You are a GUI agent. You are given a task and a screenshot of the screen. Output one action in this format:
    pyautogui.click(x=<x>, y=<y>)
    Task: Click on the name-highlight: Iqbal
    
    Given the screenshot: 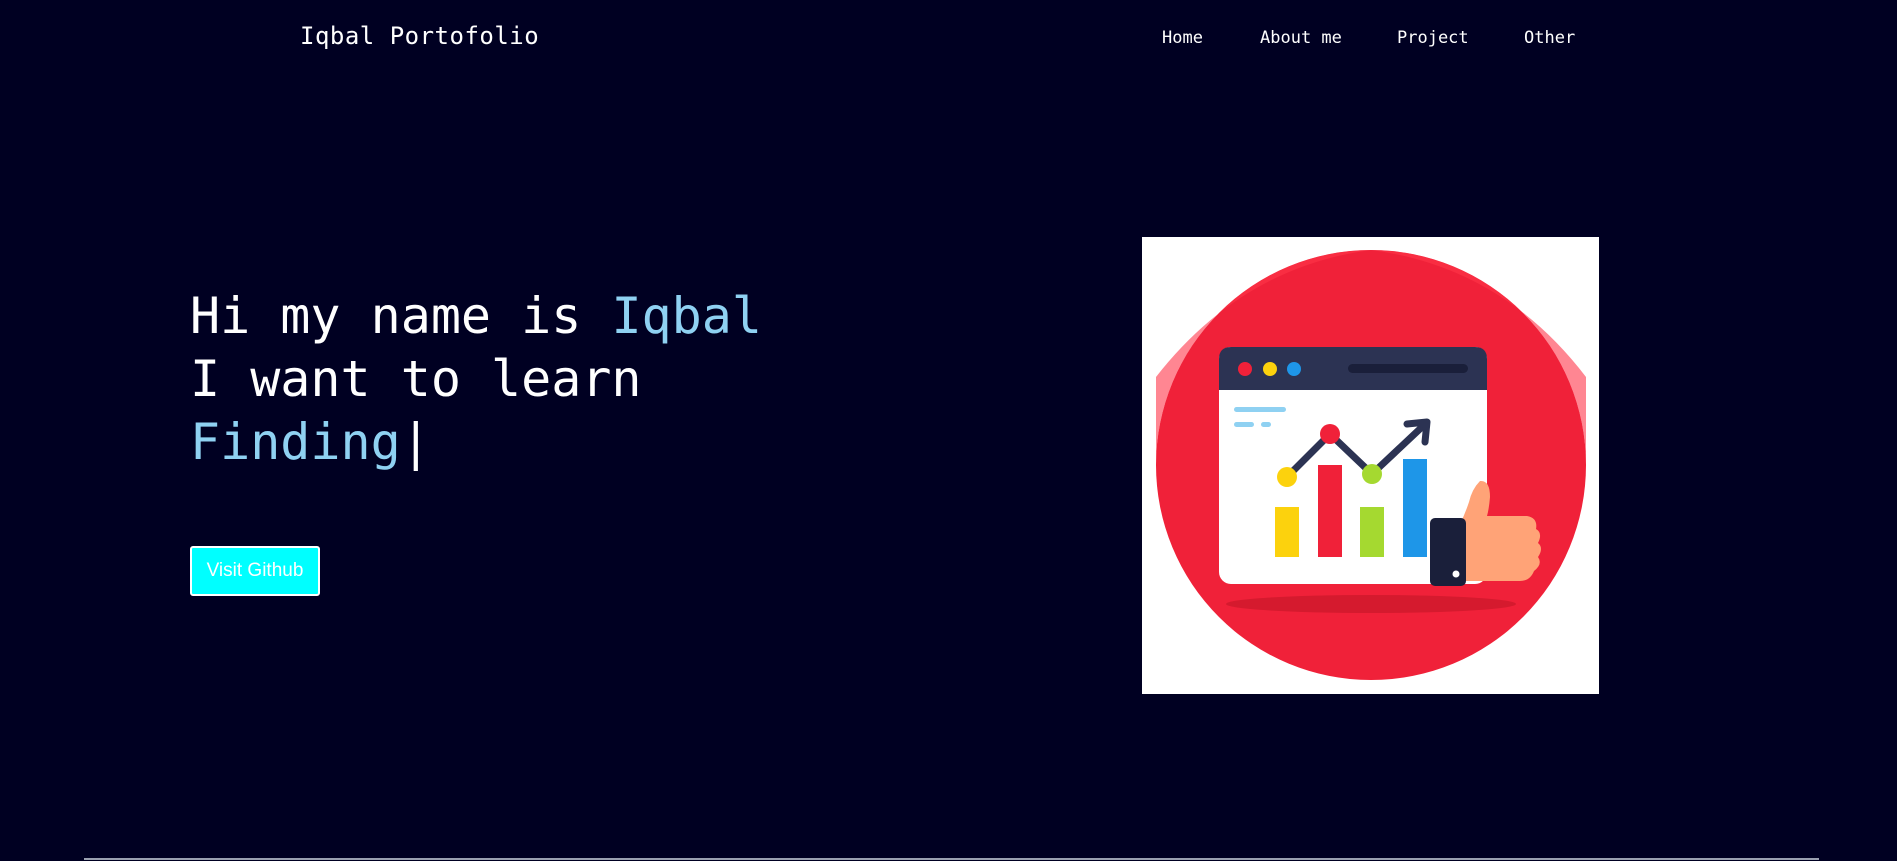 What is the action you would take?
    pyautogui.click(x=686, y=316)
    